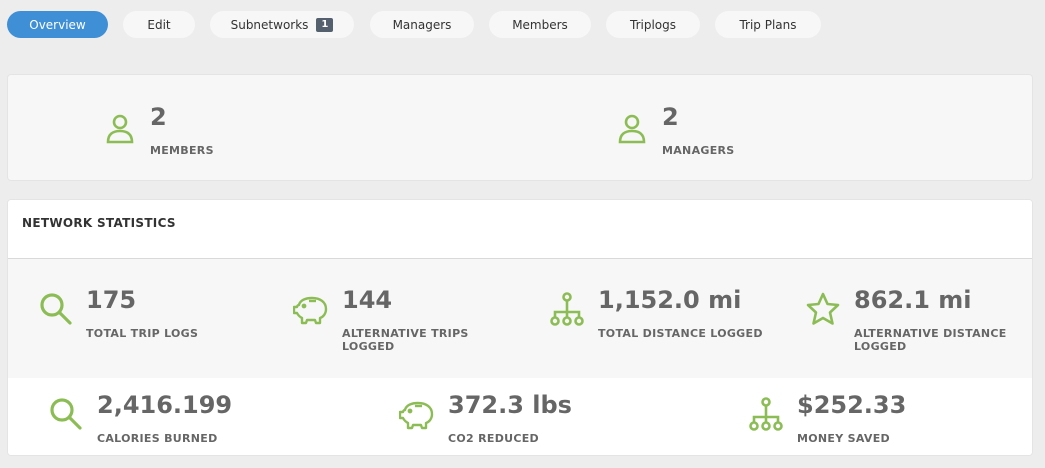  I want to click on stat-value: 862.1 mi, so click(913, 300).